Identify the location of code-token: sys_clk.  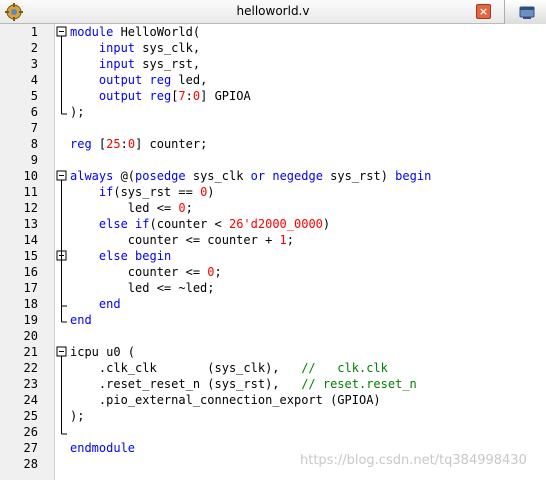
(218, 176).